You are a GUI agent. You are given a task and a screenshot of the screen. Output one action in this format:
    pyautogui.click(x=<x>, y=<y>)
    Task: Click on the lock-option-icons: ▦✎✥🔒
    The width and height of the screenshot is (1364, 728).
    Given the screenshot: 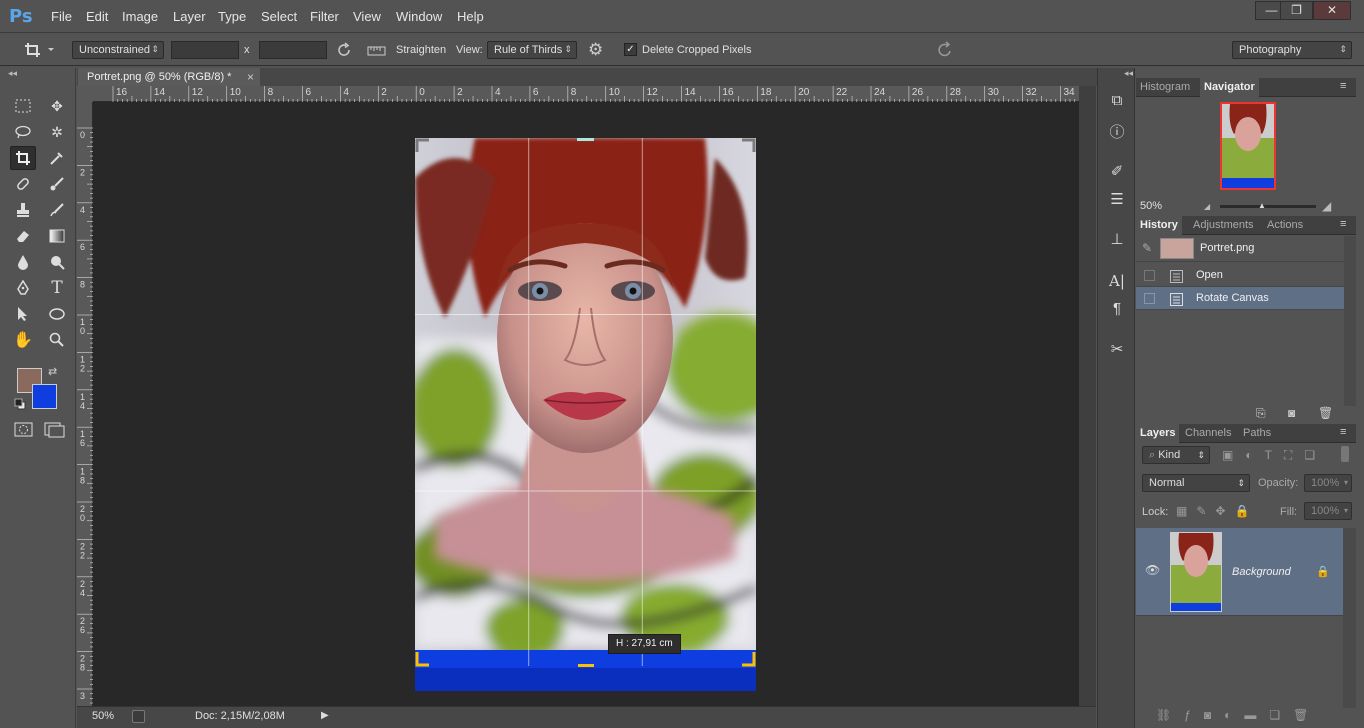 What is the action you would take?
    pyautogui.click(x=1217, y=511)
    